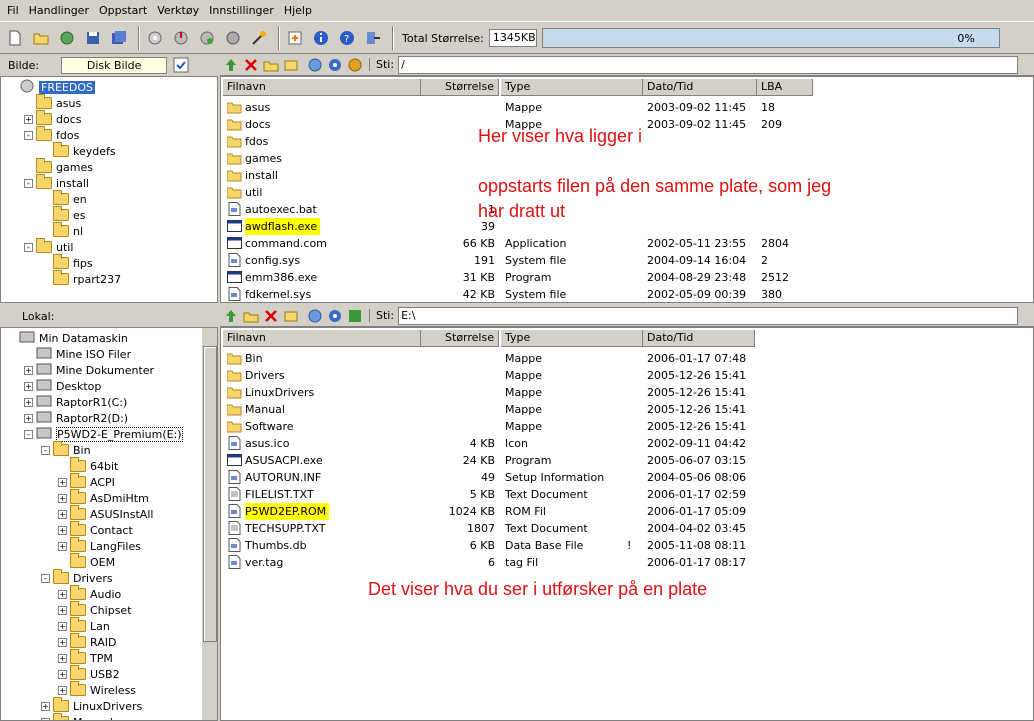 The image size is (1034, 721). Describe the element at coordinates (75, 402) in the screenshot. I see `tree-node: + RaptorR1(C:)` at that location.